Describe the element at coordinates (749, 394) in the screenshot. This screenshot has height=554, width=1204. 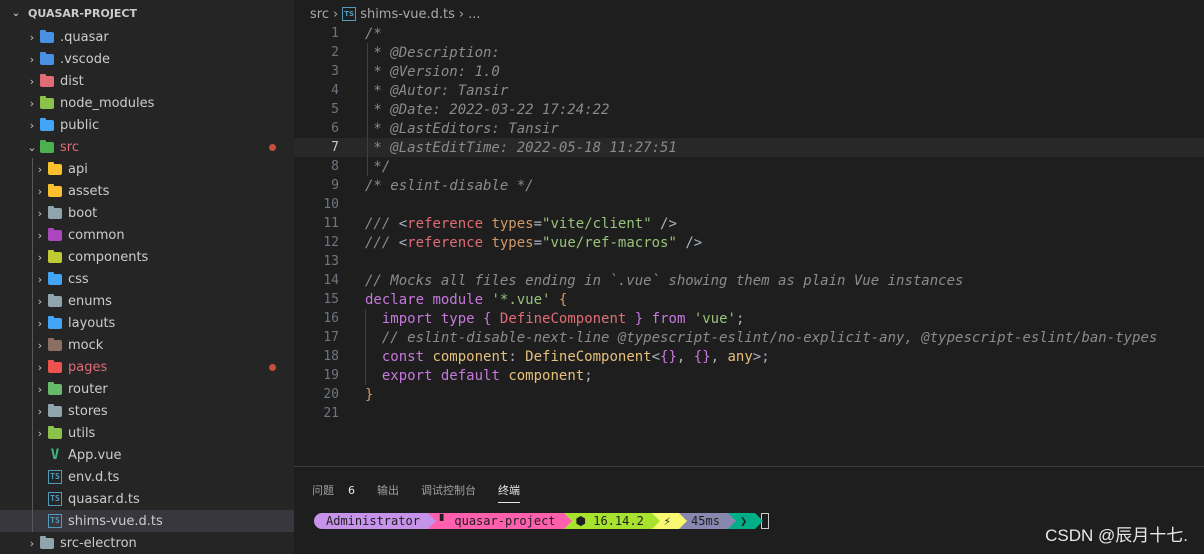
I see `code-line: 20}` at that location.